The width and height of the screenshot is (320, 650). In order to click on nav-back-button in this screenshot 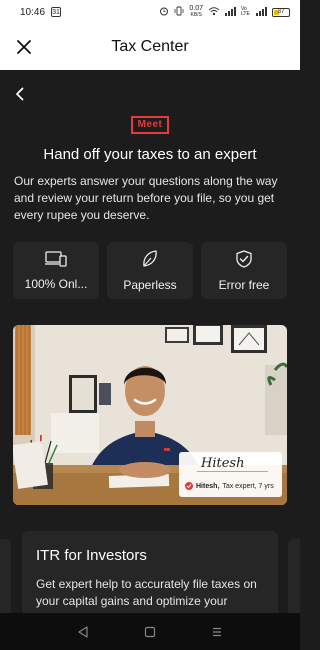, I will do `click(83, 632)`.